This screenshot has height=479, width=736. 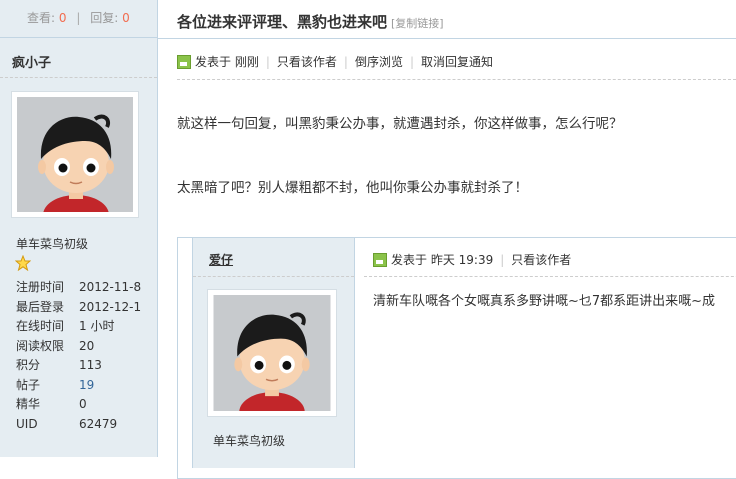 I want to click on info-value: 0, so click(x=83, y=404).